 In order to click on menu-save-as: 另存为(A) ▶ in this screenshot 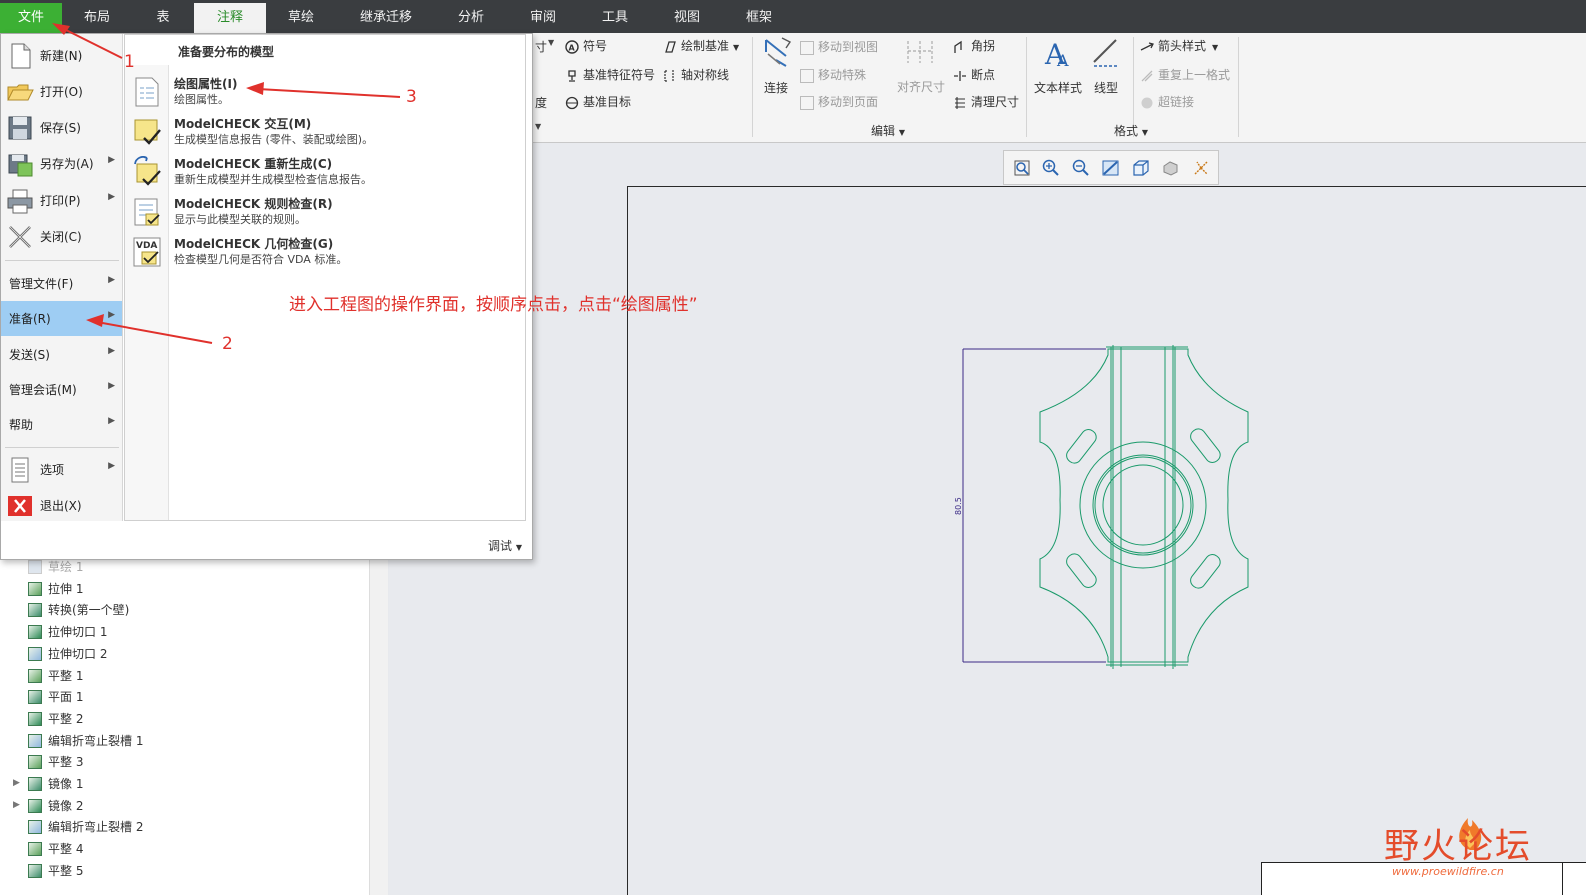, I will do `click(61, 163)`.